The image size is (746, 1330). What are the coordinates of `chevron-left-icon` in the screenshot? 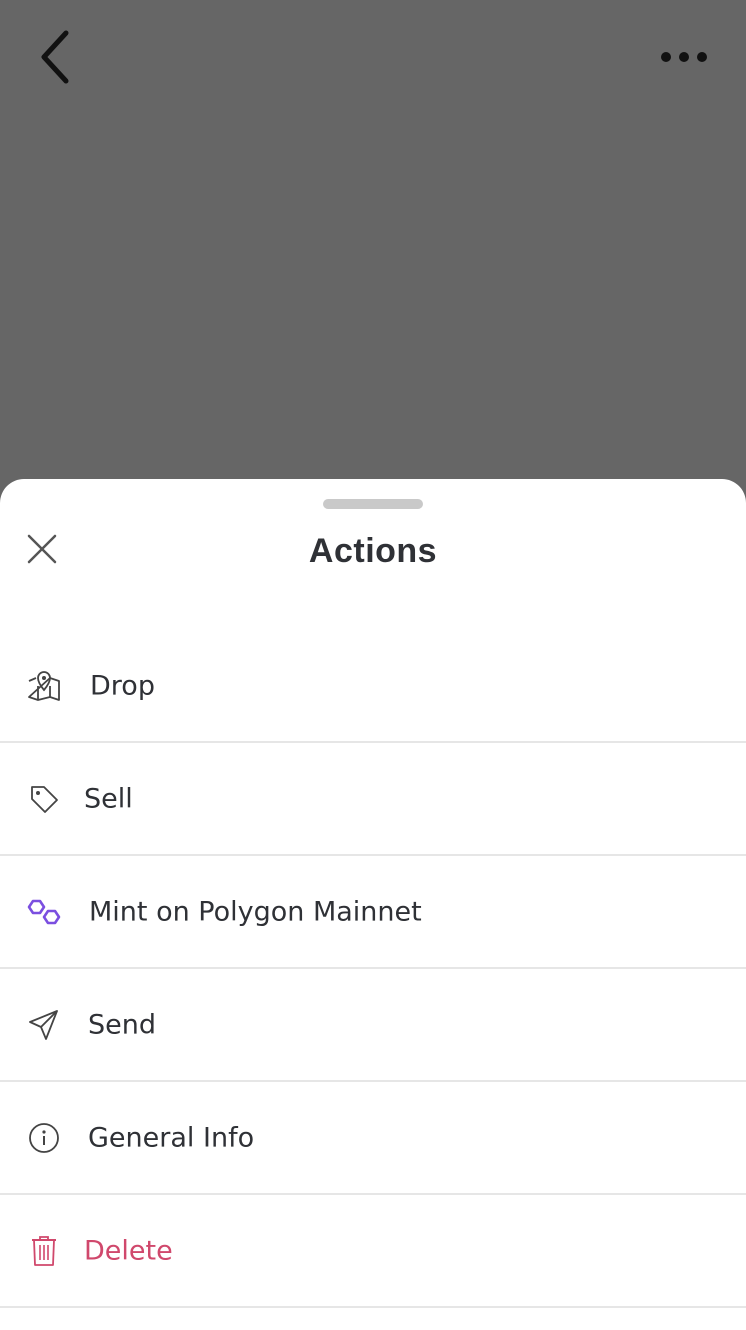 It's located at (56, 59).